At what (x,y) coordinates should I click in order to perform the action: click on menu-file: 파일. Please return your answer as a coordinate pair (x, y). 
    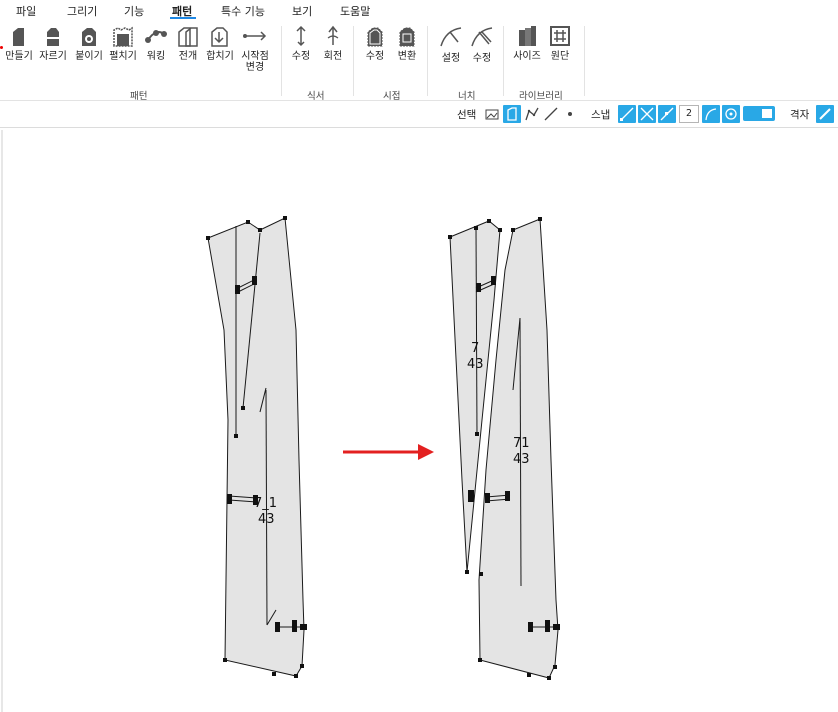
    Looking at the image, I should click on (26, 11).